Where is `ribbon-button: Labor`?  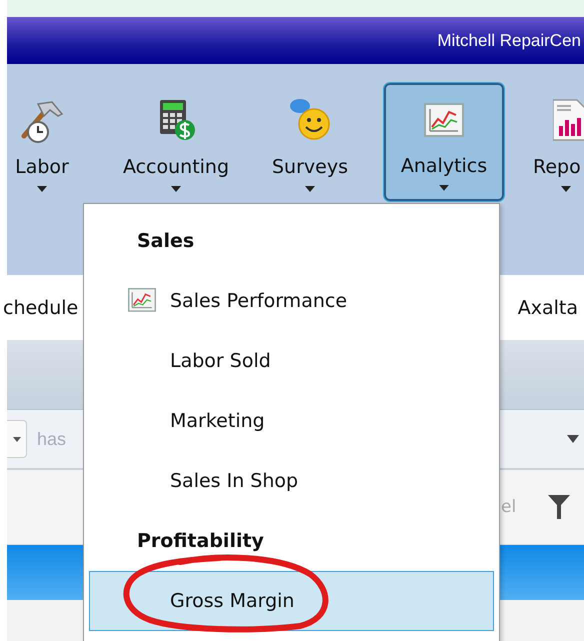
ribbon-button: Labor is located at coordinates (54, 142).